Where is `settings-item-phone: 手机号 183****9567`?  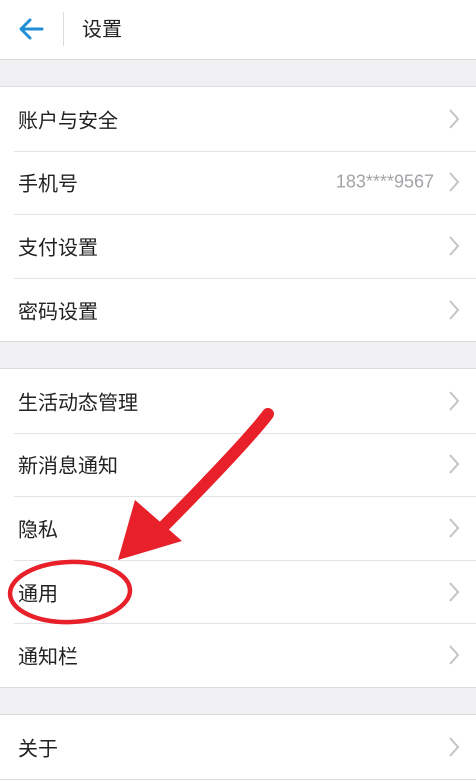 settings-item-phone: 手机号 183****9567 is located at coordinates (238, 182).